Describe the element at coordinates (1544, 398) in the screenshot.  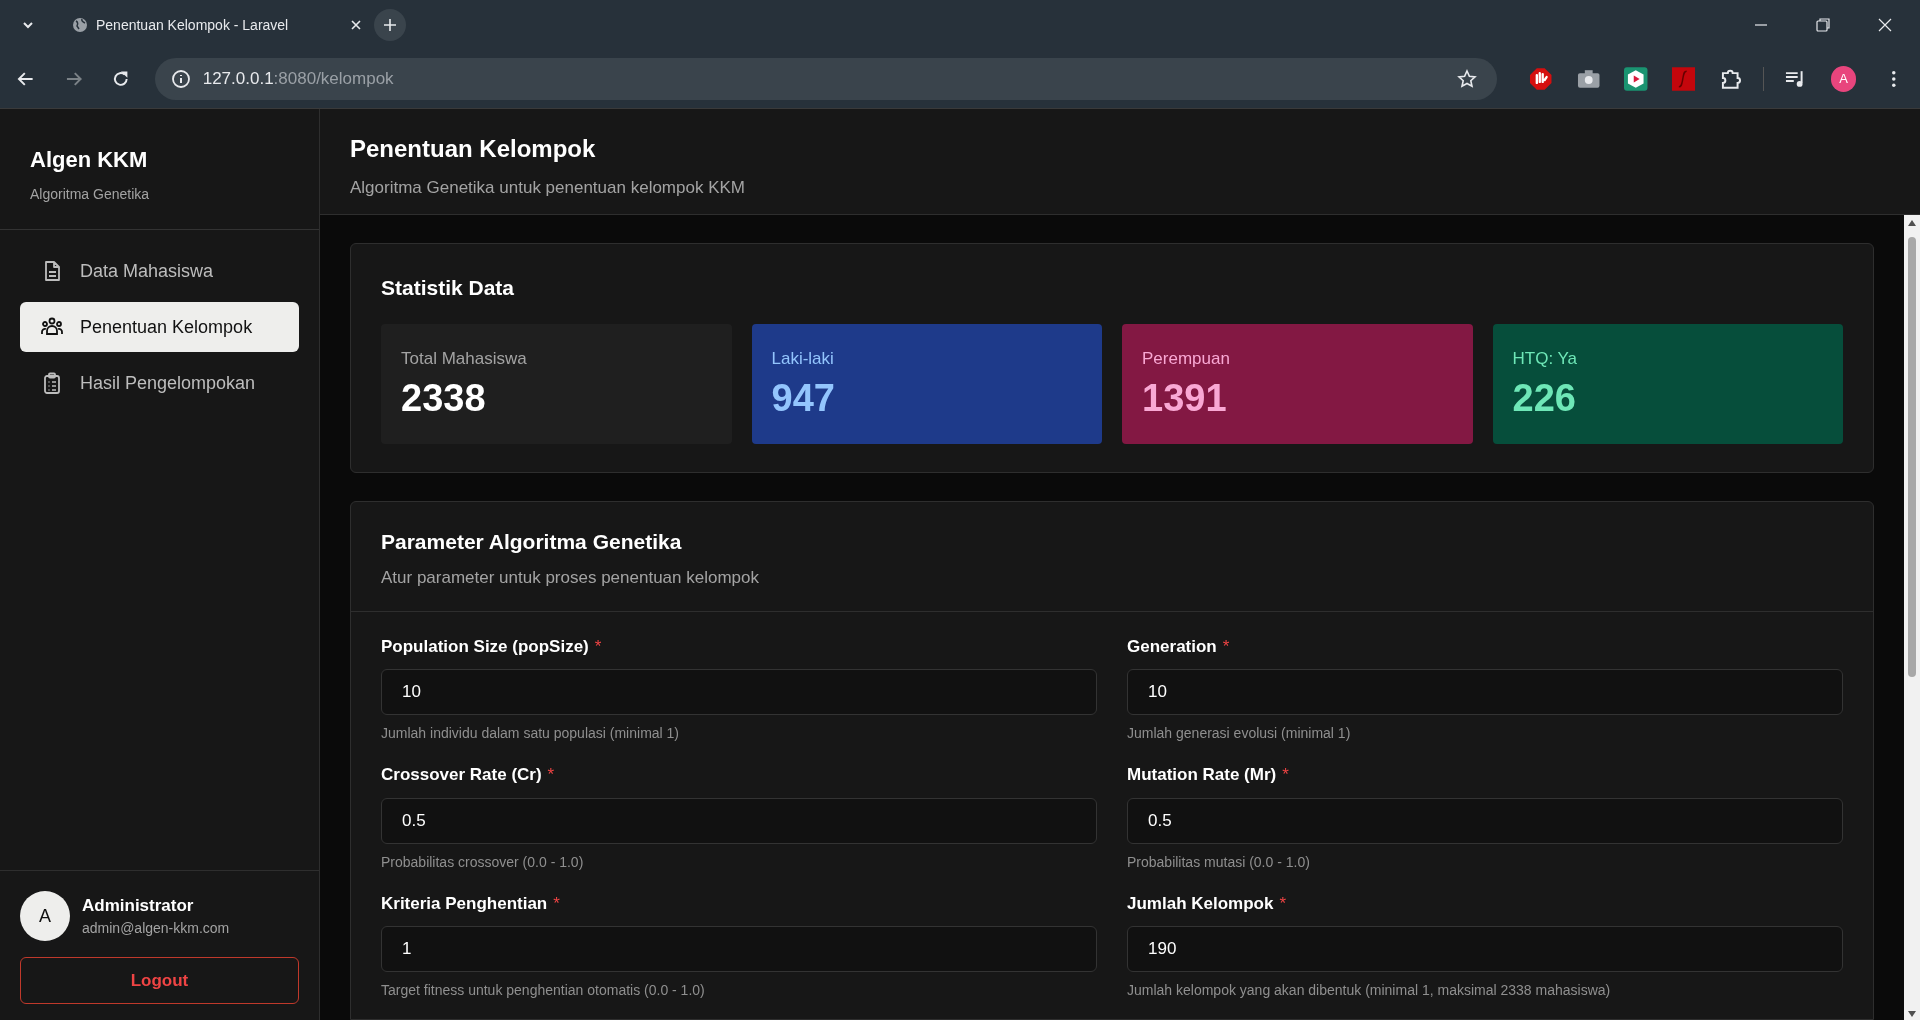
I see `stat-value: 226` at that location.